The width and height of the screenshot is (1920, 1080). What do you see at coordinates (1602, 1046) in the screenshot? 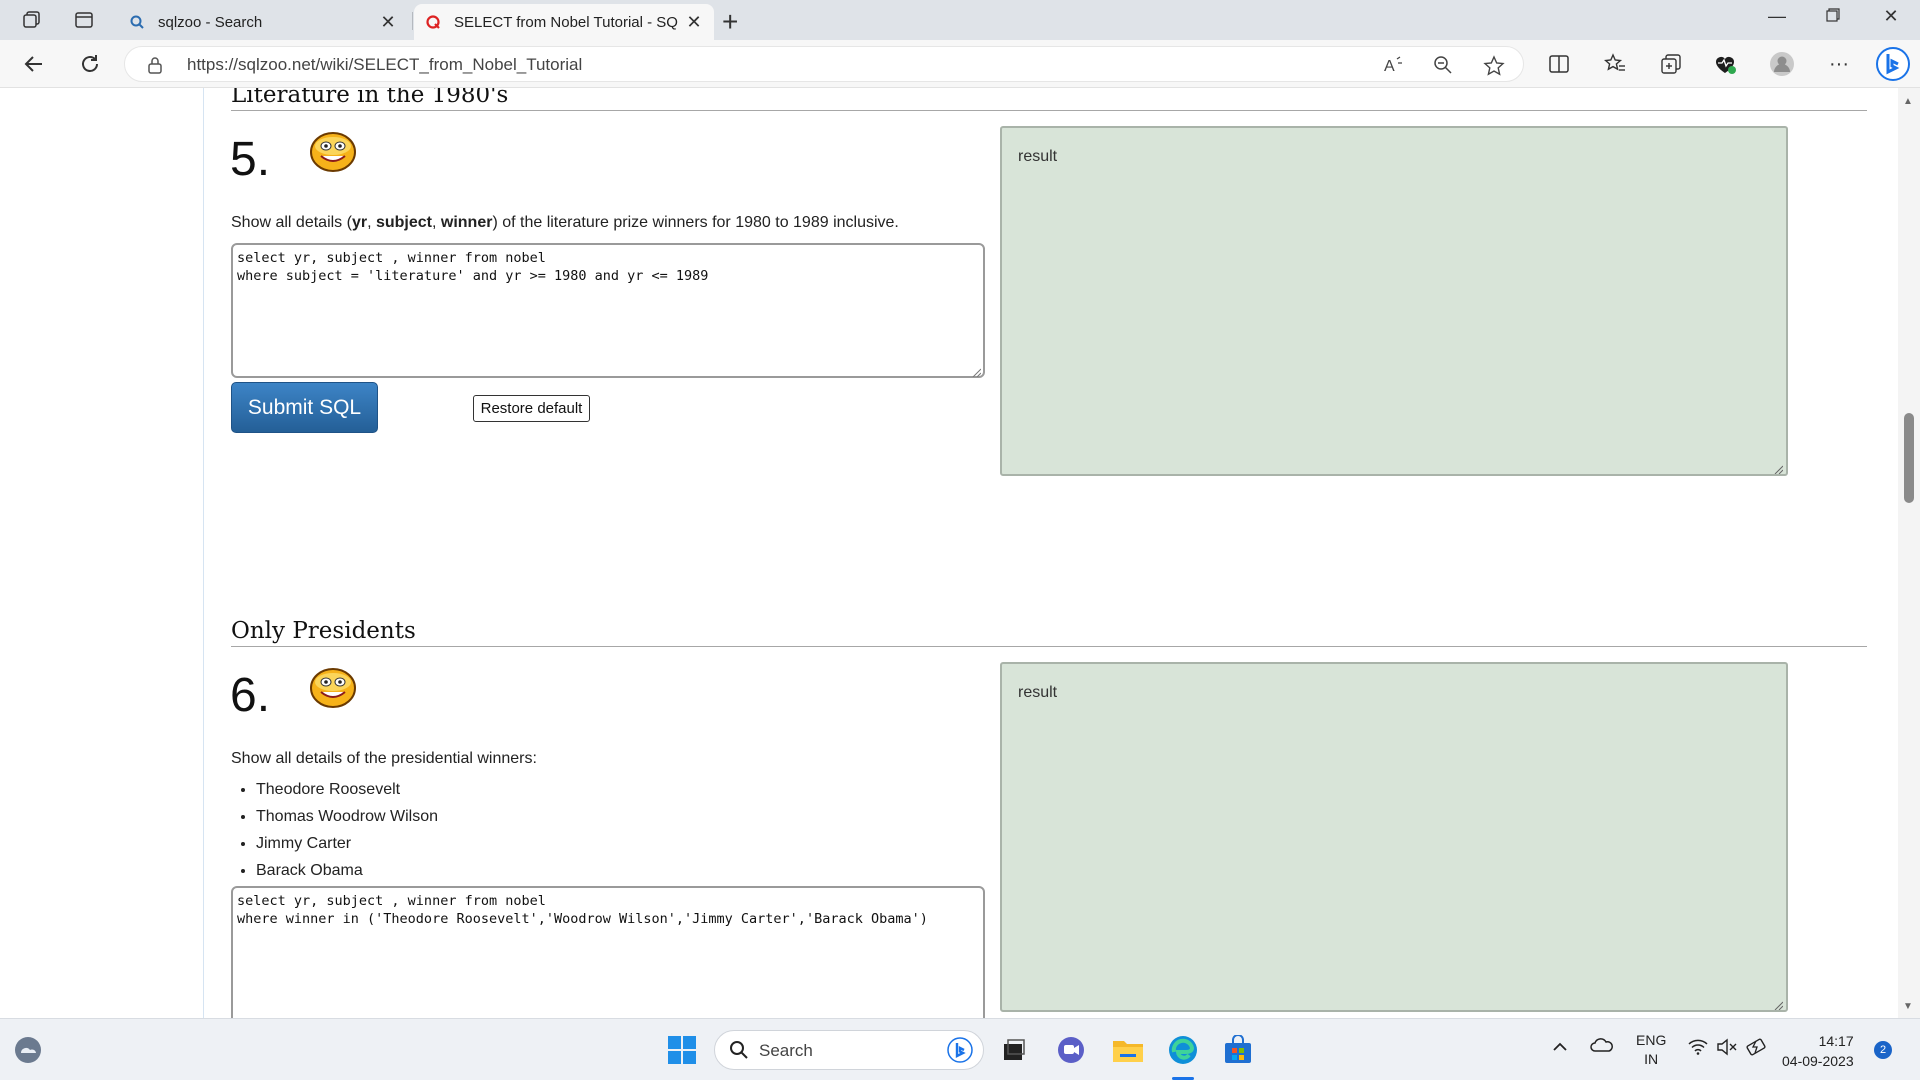
I see `onedrive-cloud-icon` at bounding box center [1602, 1046].